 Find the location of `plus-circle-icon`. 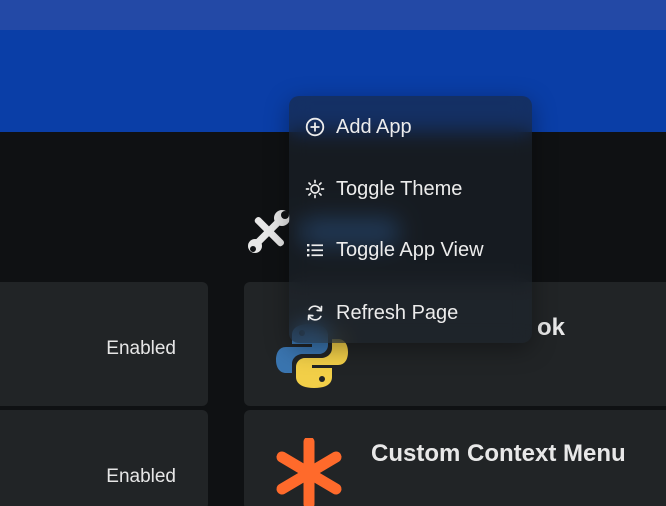

plus-circle-icon is located at coordinates (315, 127).